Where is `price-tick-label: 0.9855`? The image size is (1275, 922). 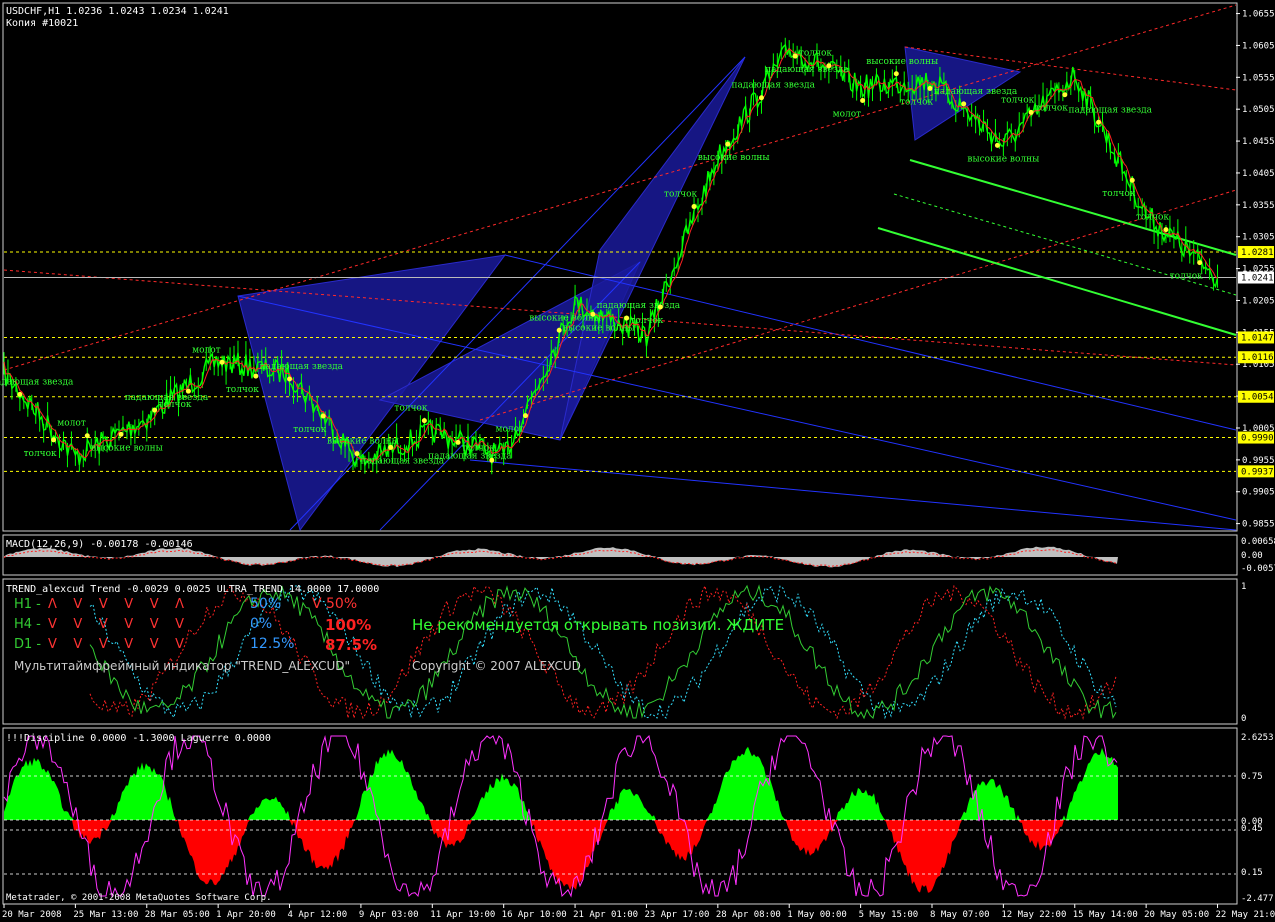 price-tick-label: 0.9855 is located at coordinates (1258, 525).